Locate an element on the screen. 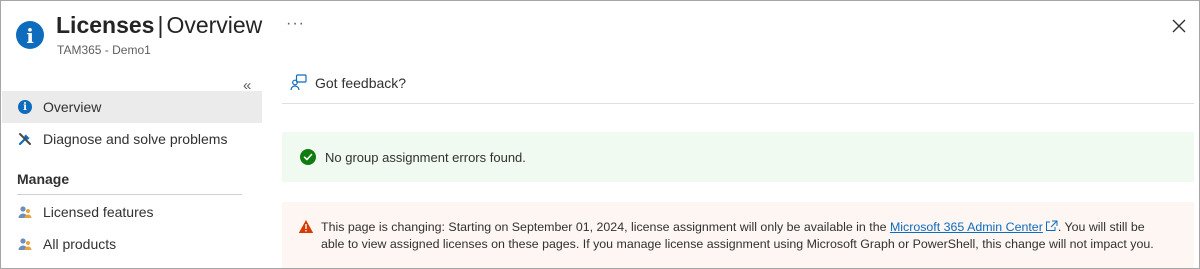  feedback-person-icon is located at coordinates (298, 82).